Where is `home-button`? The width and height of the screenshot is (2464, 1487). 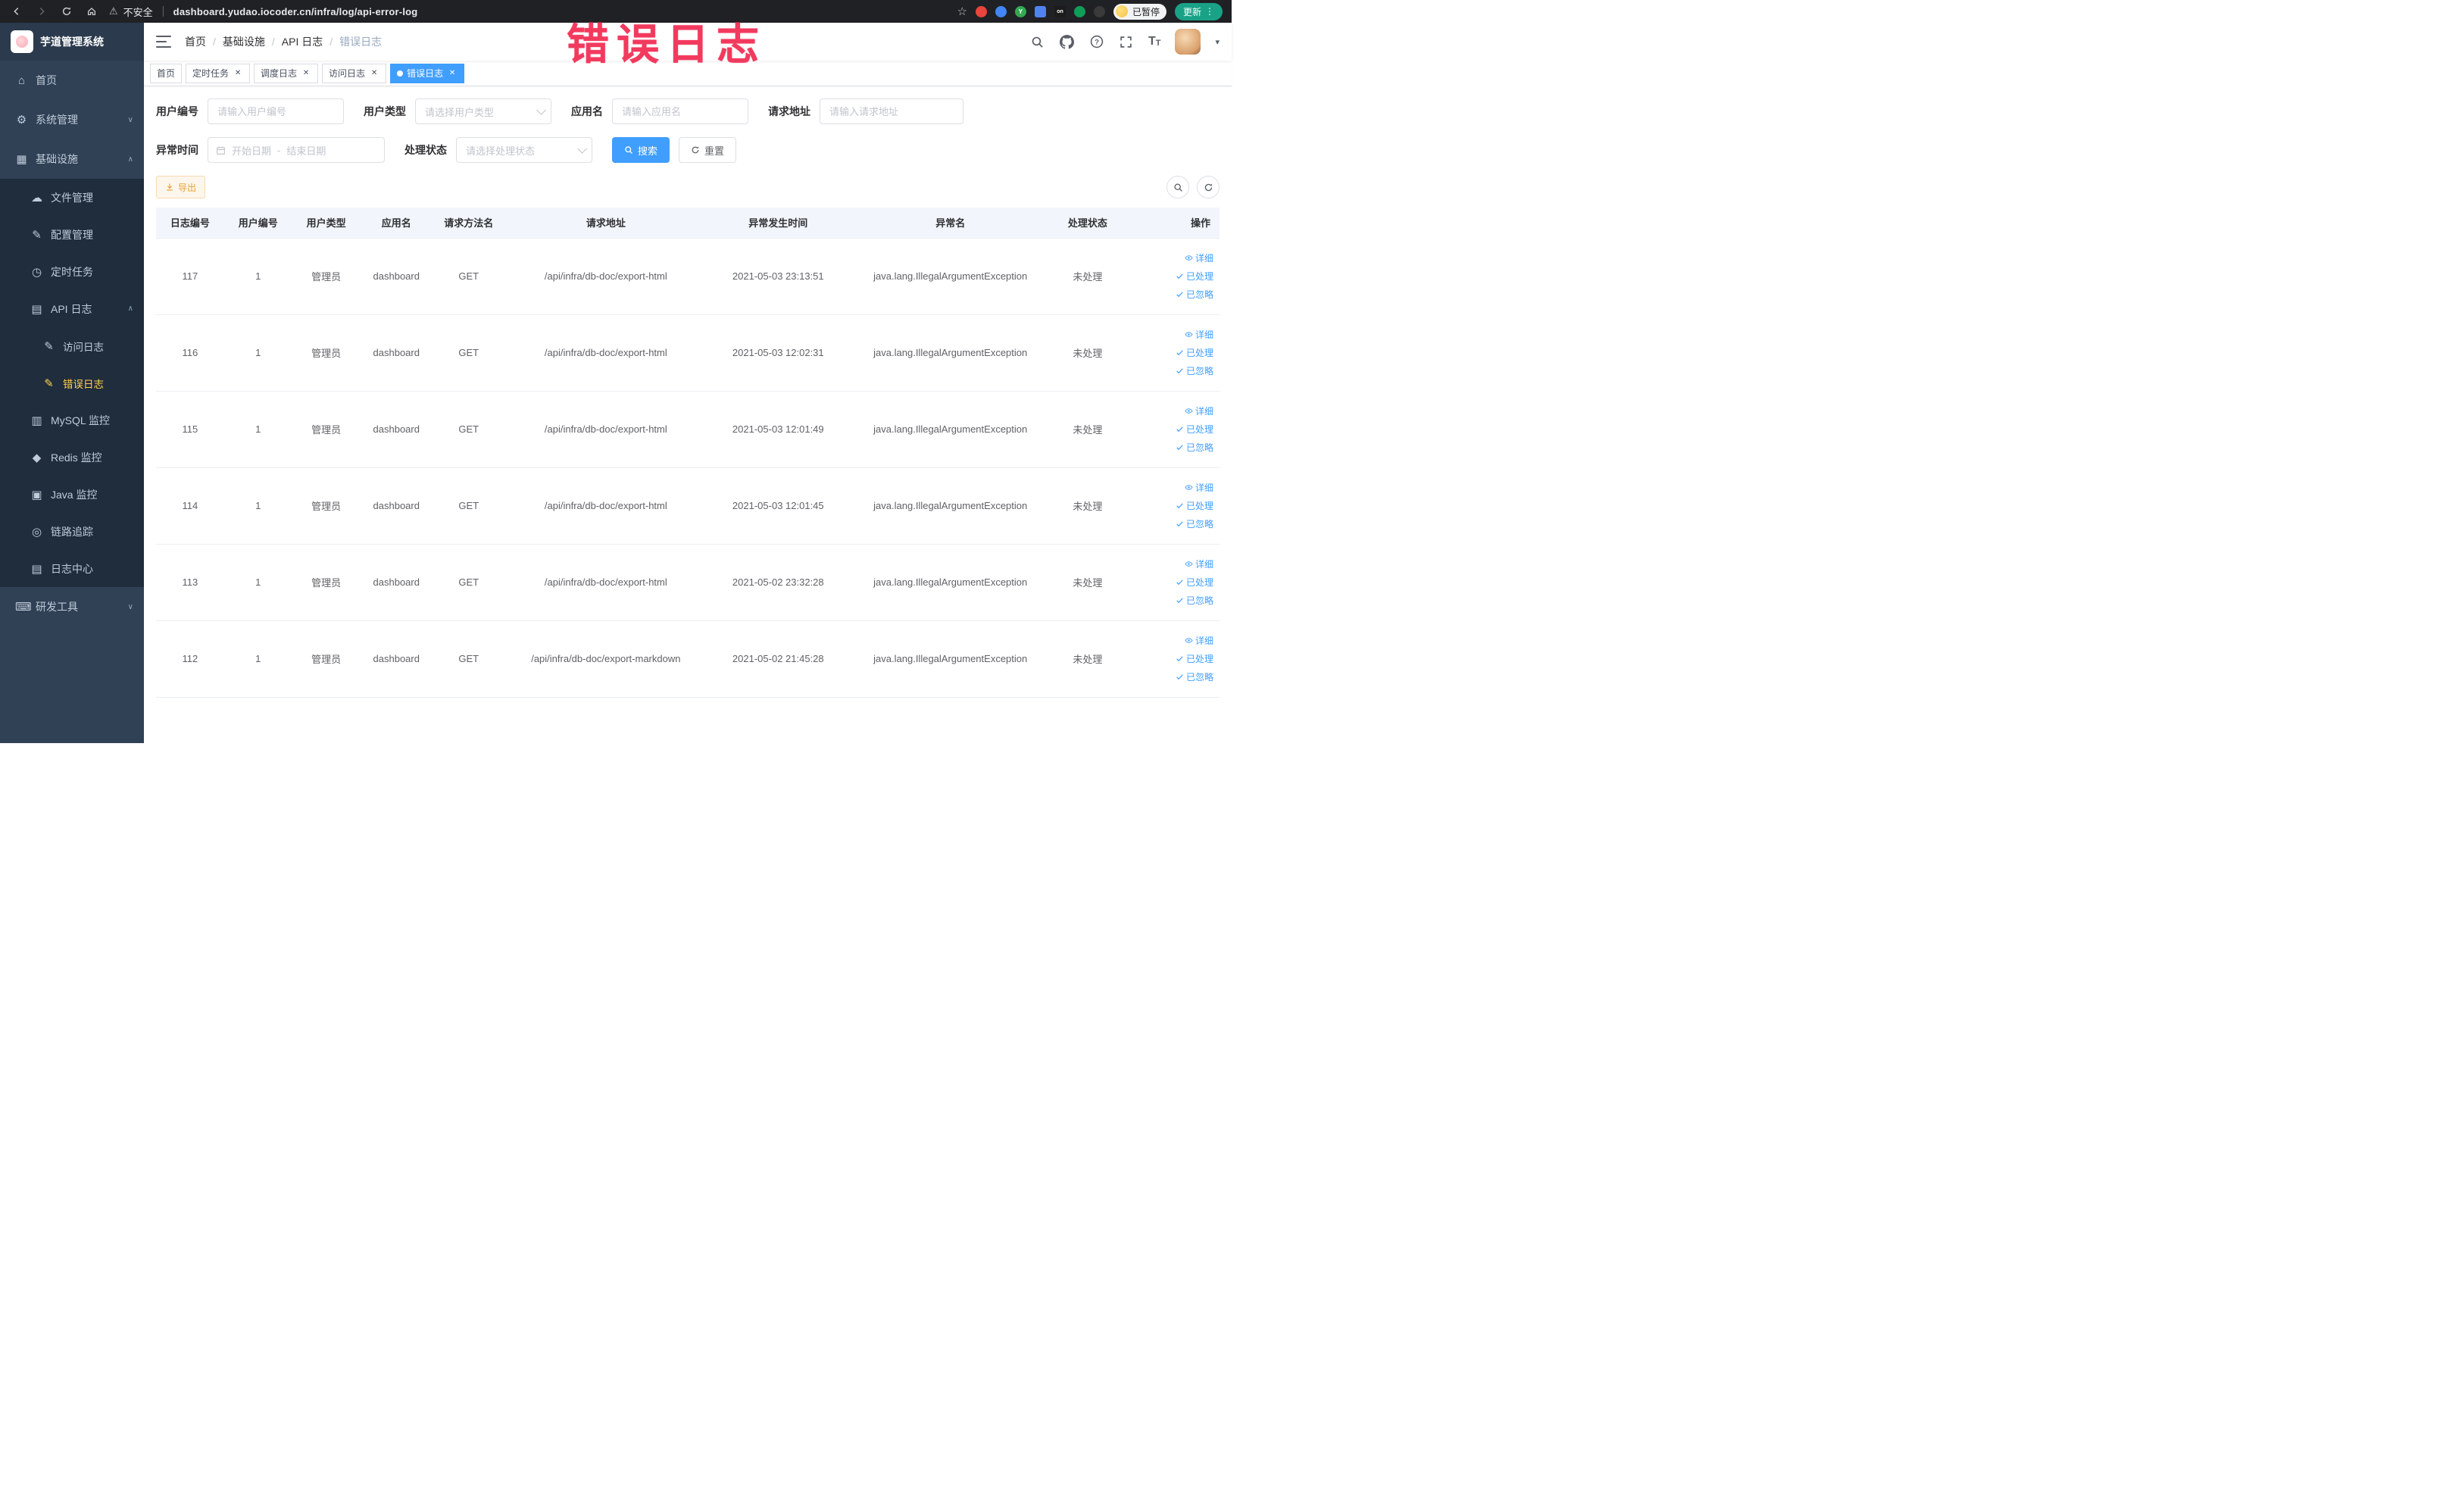 home-button is located at coordinates (91, 11).